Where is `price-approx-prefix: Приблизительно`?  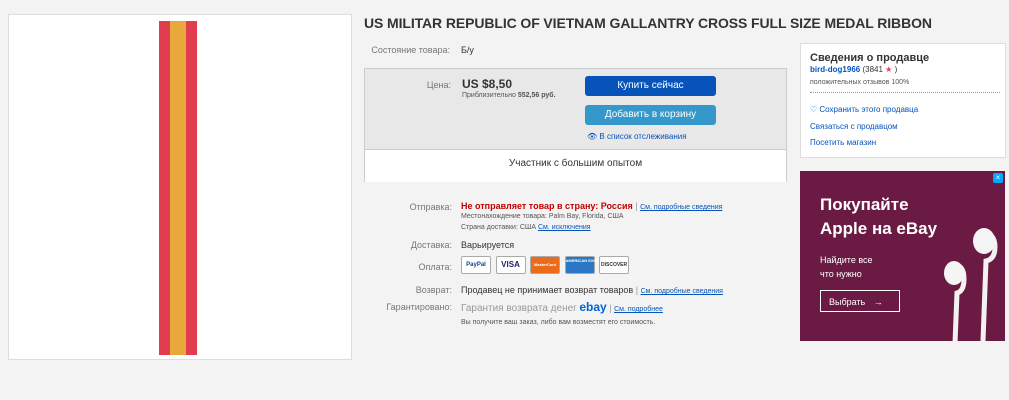
price-approx-prefix: Приблизительно is located at coordinates (489, 95).